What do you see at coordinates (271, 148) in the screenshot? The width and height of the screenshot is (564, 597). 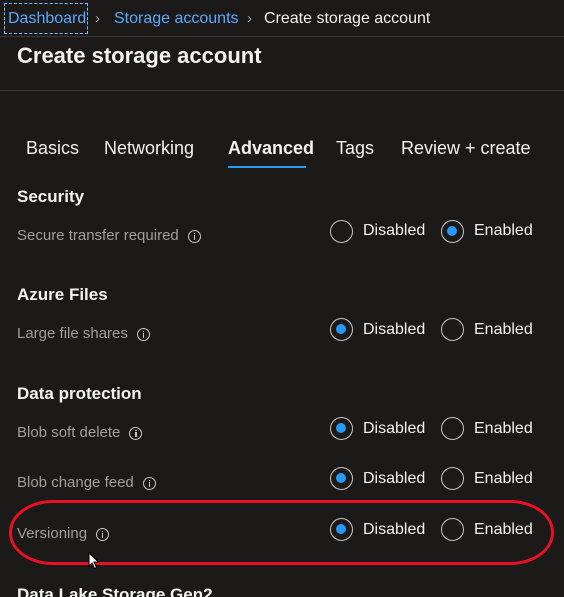 I see `tab-advanced: Advanced` at bounding box center [271, 148].